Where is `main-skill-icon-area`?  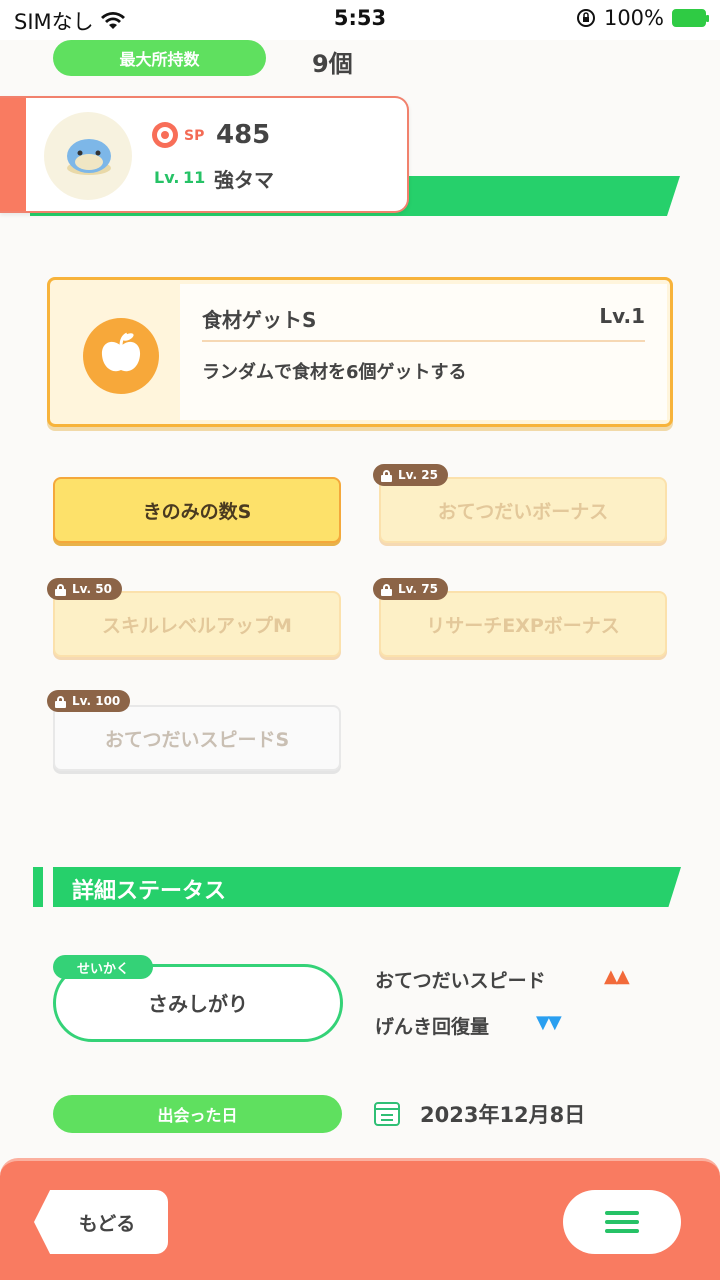
main-skill-icon-area is located at coordinates (117, 352).